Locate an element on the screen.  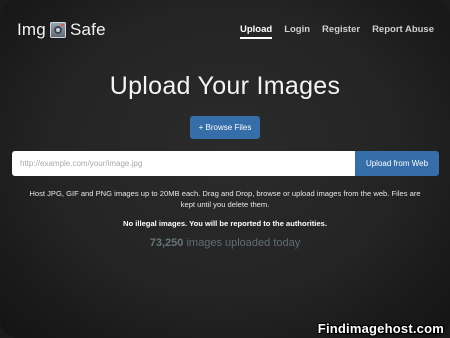
main-nav: Upload Login Register Report Abuse is located at coordinates (336, 31).